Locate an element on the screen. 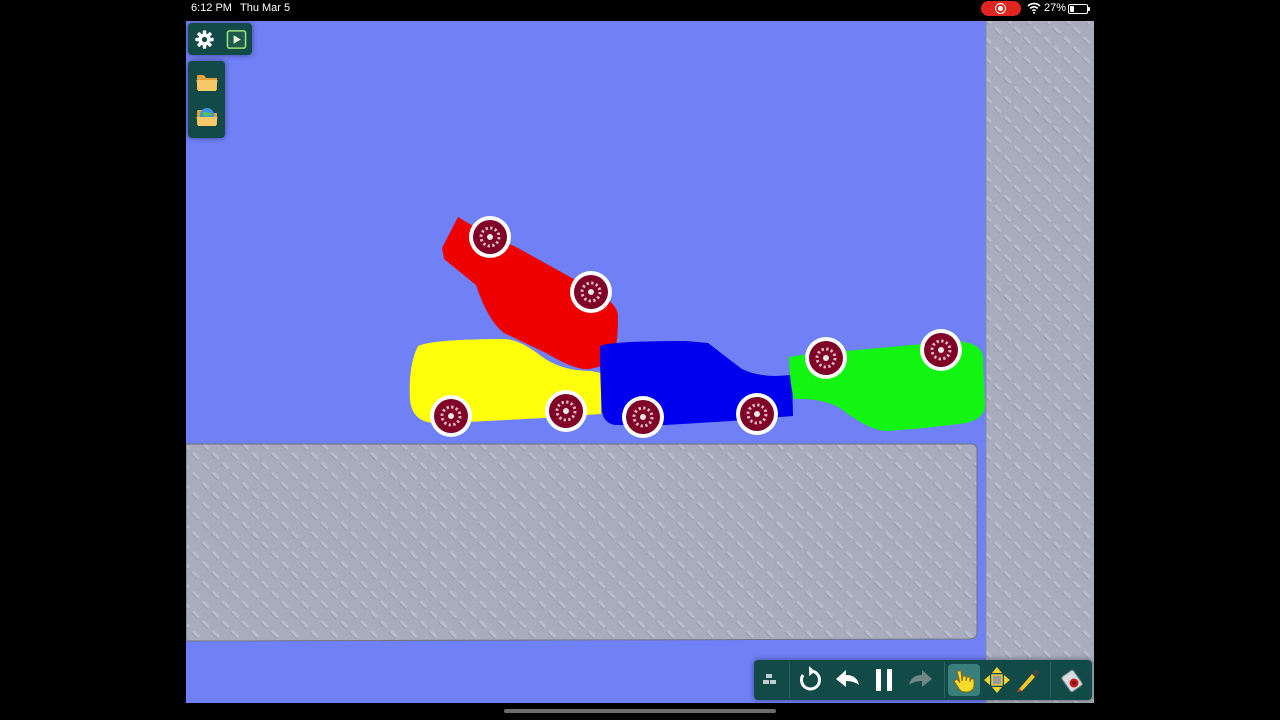 The image size is (1280, 720). blue-car-rear-wheel is located at coordinates (757, 414).